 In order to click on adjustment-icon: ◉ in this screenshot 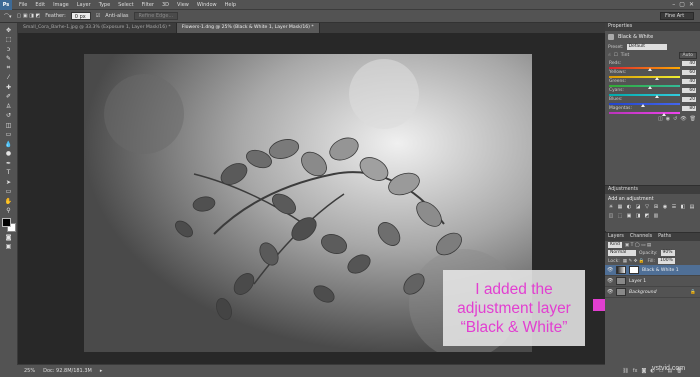, I will do `click(665, 207)`.